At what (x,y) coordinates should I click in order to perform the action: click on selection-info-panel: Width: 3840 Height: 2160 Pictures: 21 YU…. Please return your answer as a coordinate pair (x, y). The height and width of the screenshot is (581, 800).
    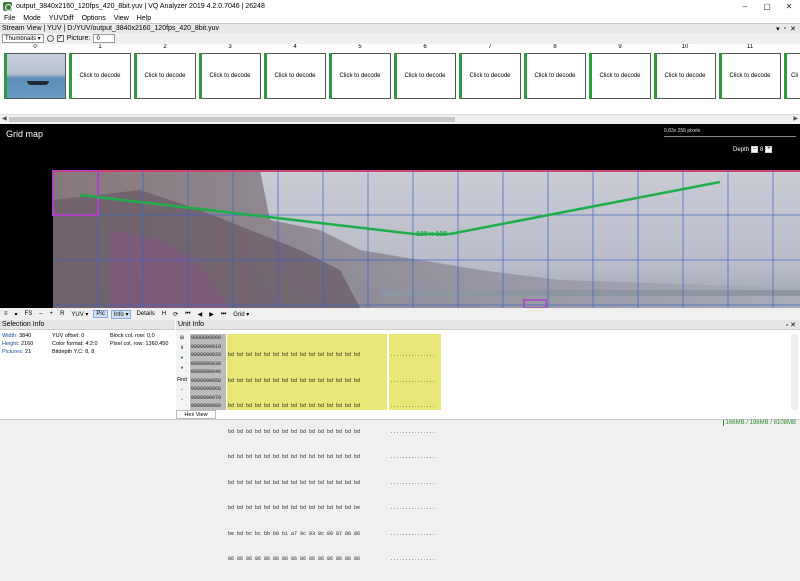
    Looking at the image, I should click on (87, 374).